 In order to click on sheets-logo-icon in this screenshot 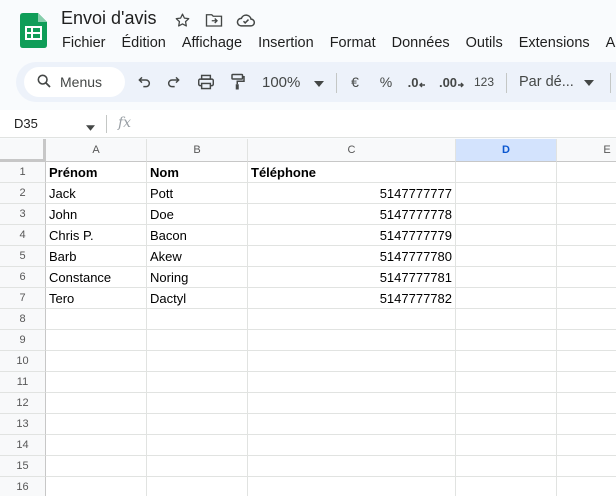, I will do `click(33, 30)`.